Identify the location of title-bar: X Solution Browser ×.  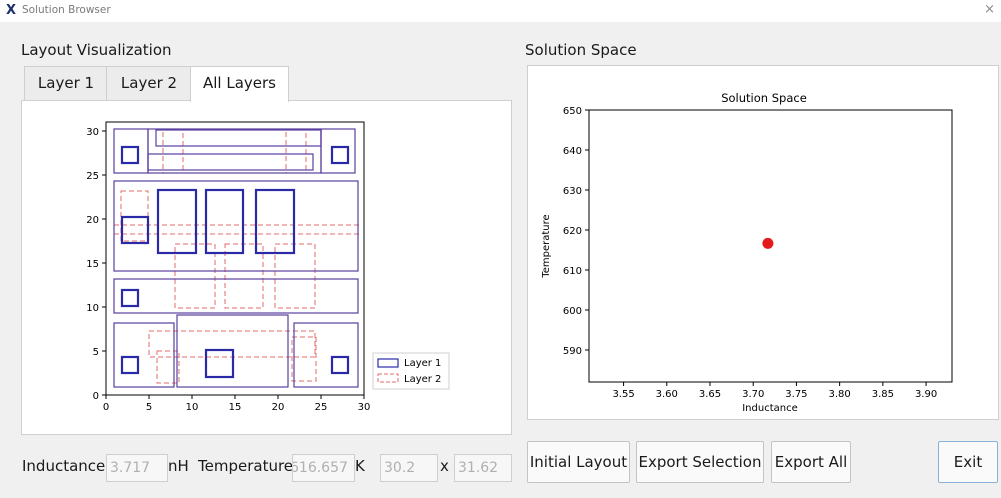
(500, 11).